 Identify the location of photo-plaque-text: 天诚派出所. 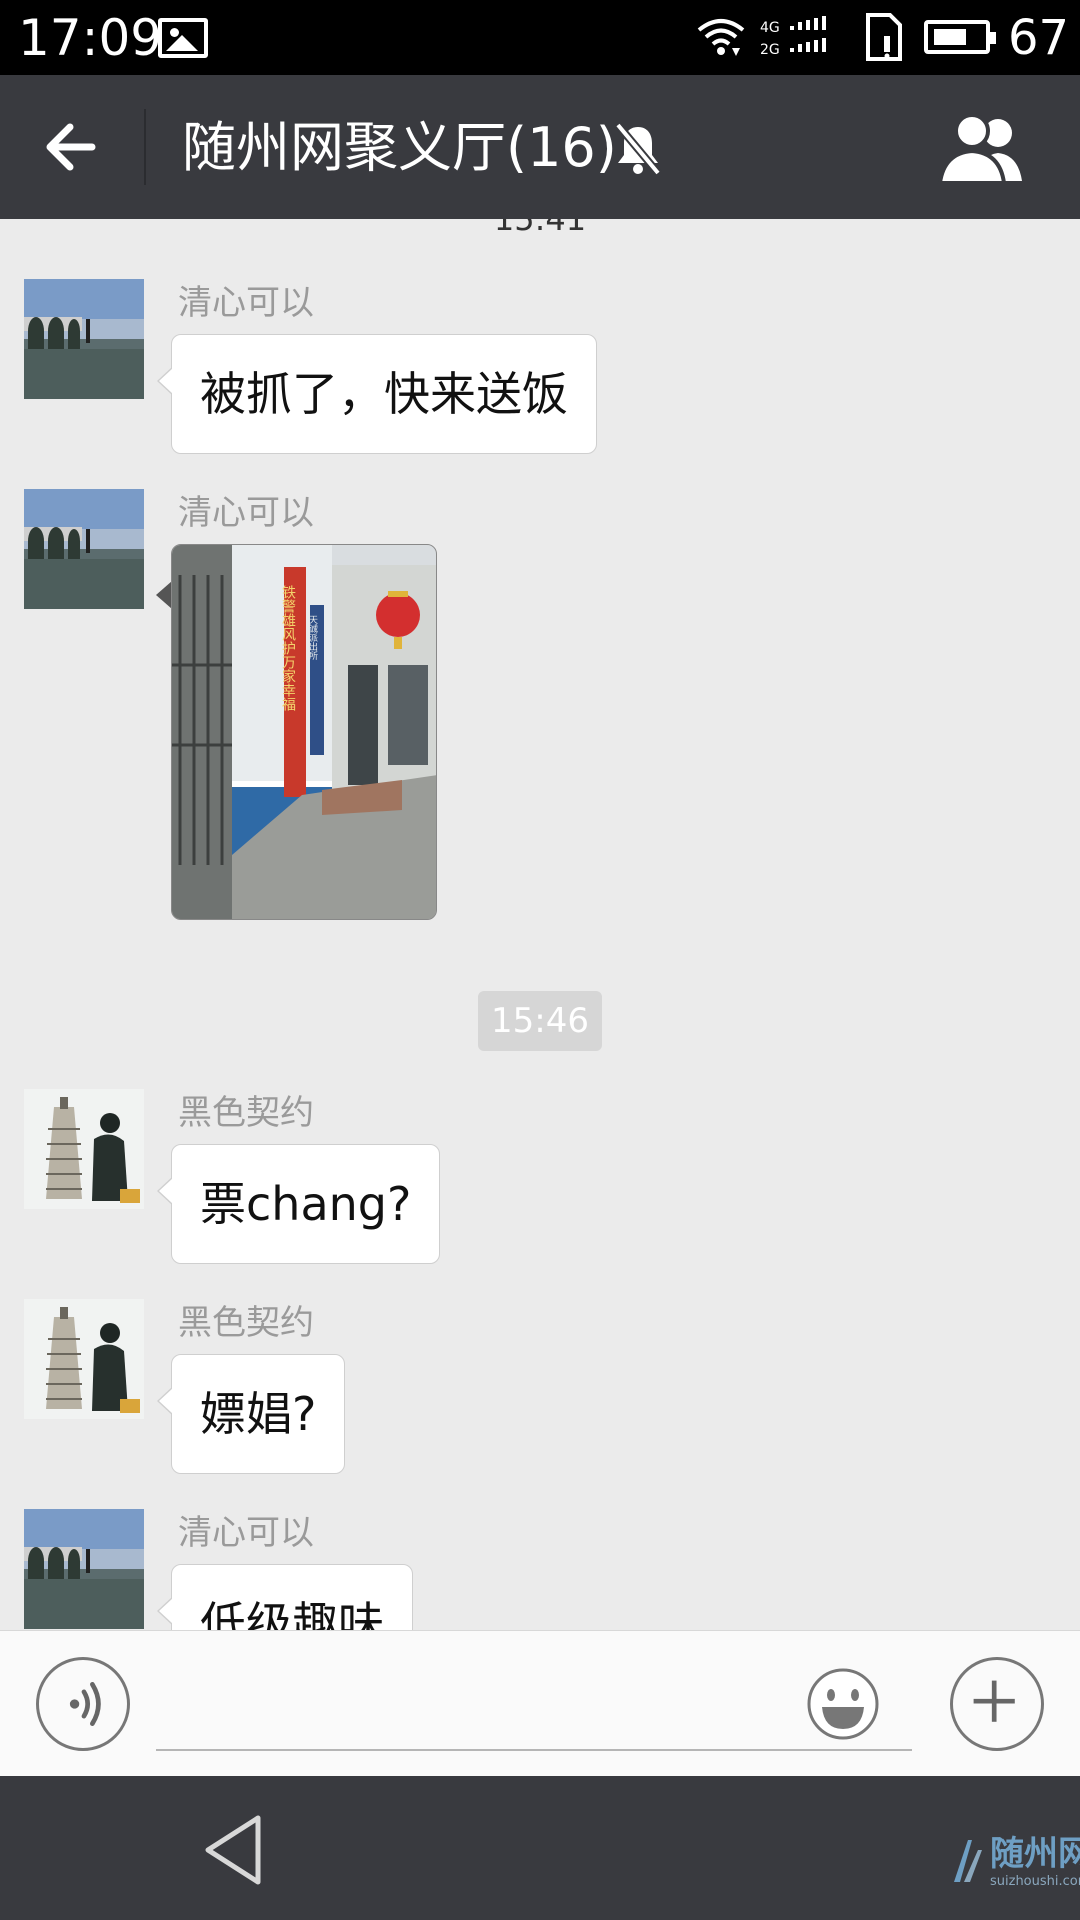
(312, 638).